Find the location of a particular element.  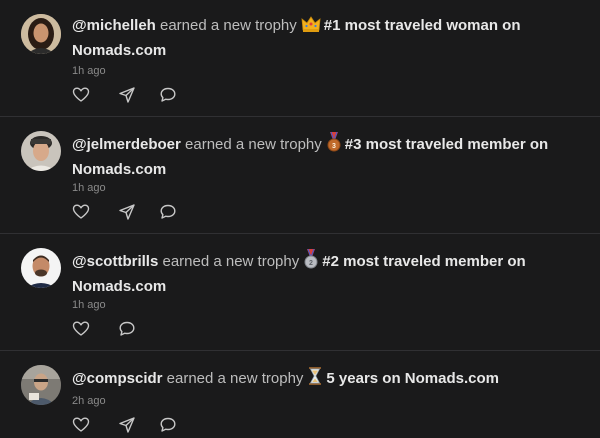

trophy-title: #2 most traveled member on is located at coordinates (424, 261).